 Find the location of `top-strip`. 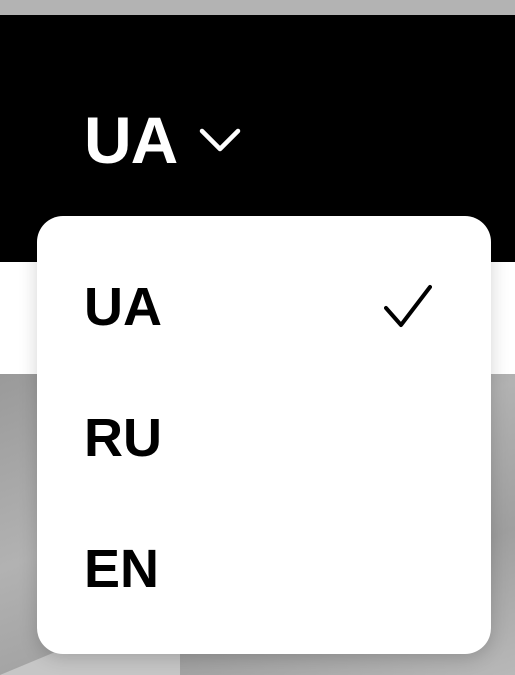

top-strip is located at coordinates (257, 7).